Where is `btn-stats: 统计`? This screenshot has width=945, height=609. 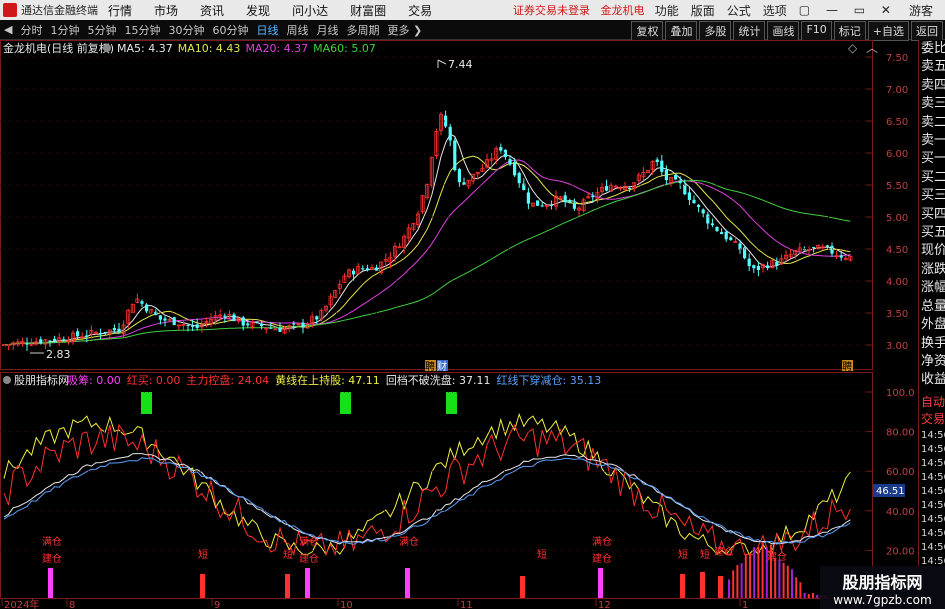
btn-stats: 统计 is located at coordinates (749, 31).